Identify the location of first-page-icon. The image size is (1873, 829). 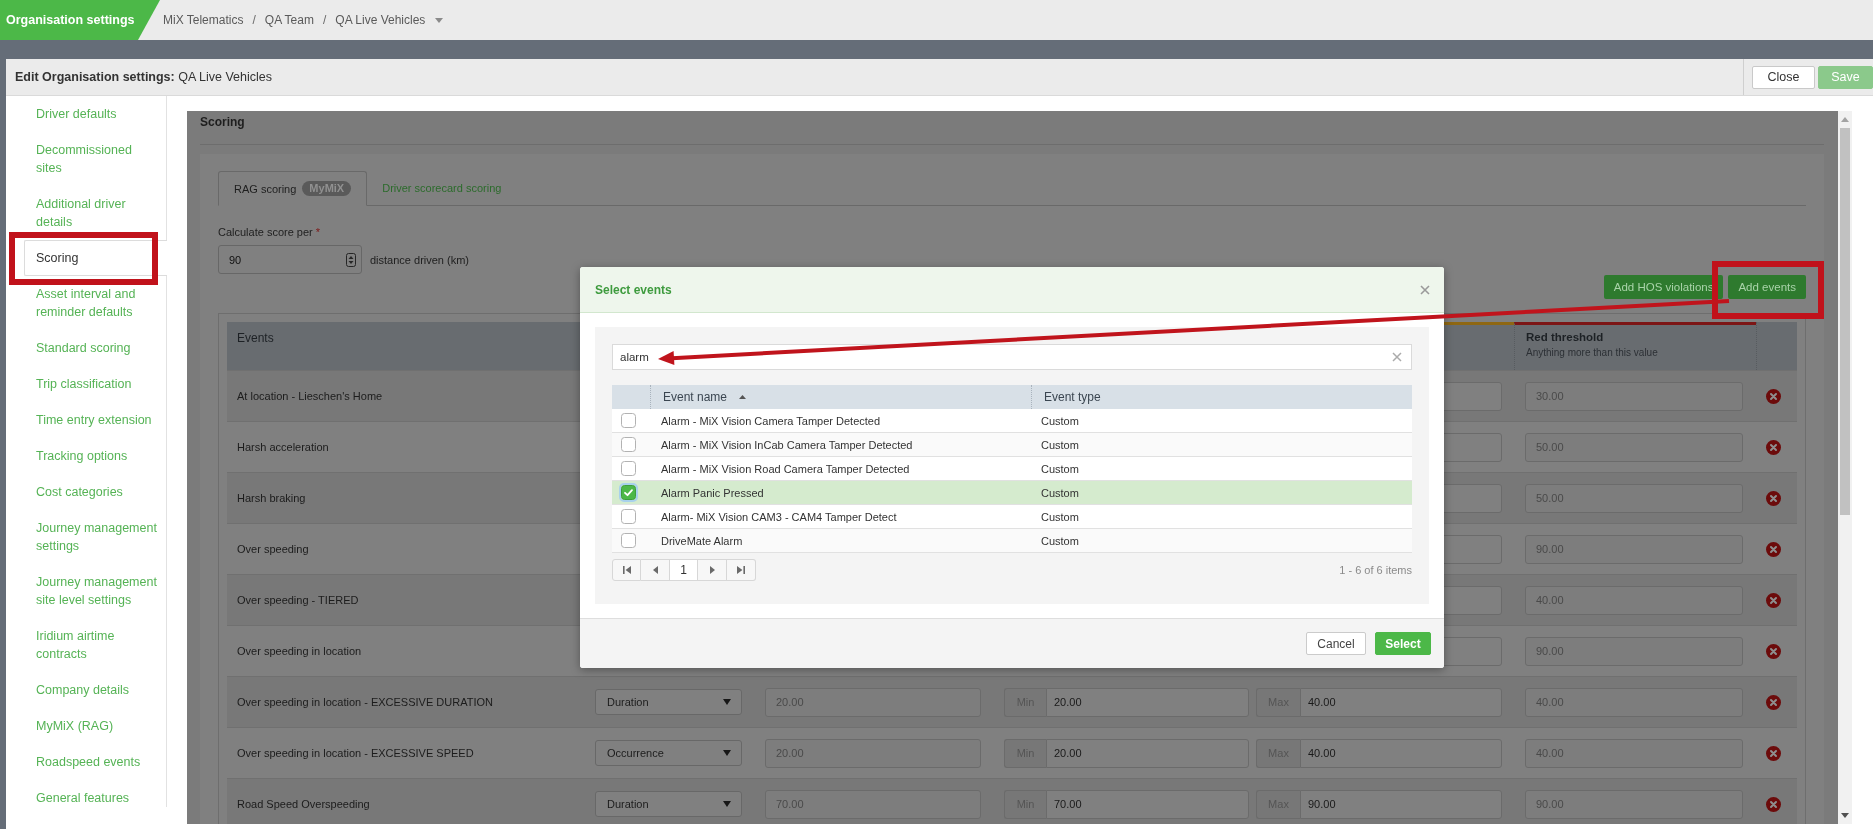
(626, 570).